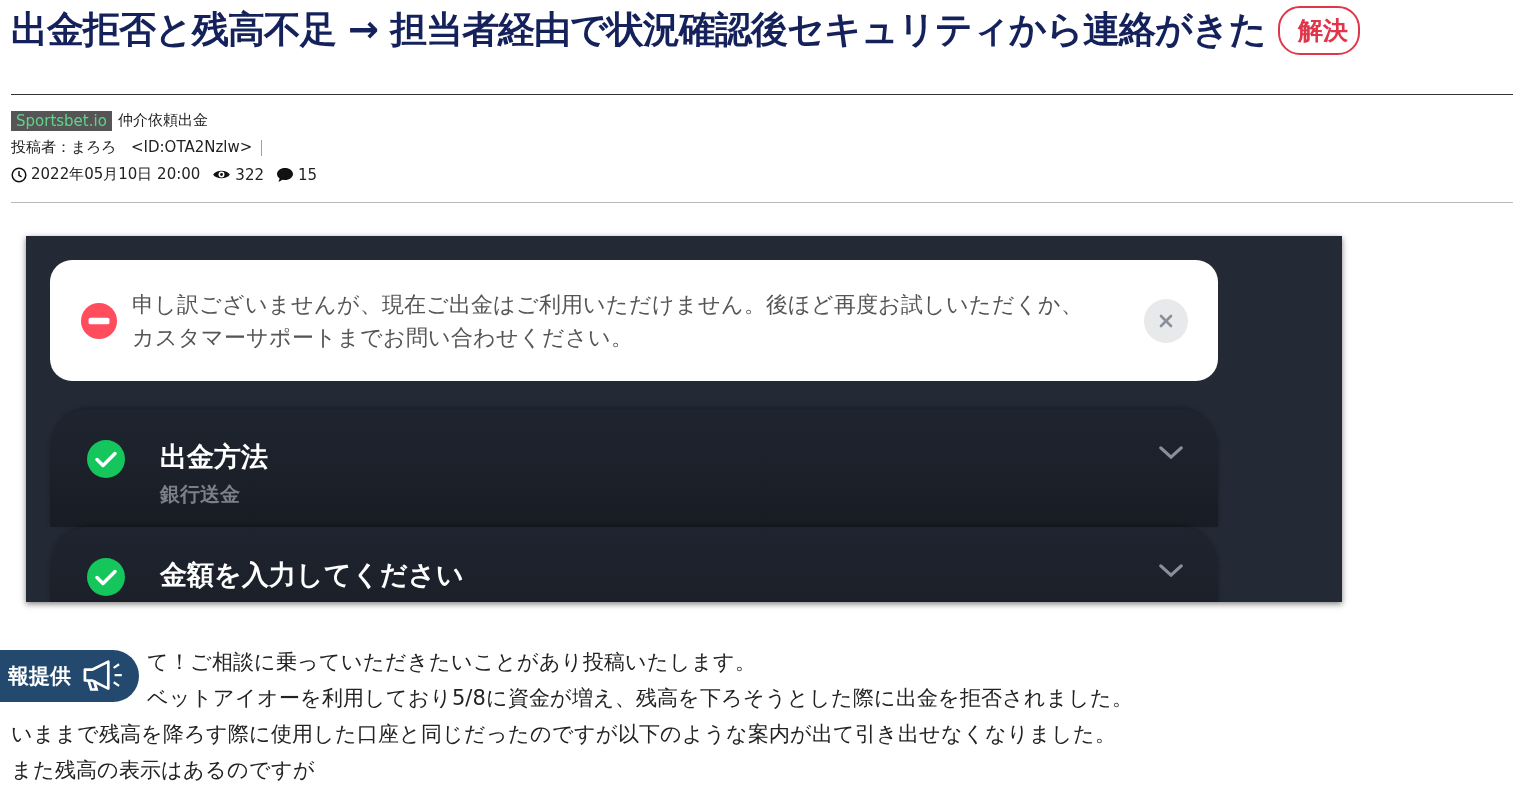 The image size is (1513, 790). Describe the element at coordinates (308, 174) in the screenshot. I see `comment-count: 15` at that location.